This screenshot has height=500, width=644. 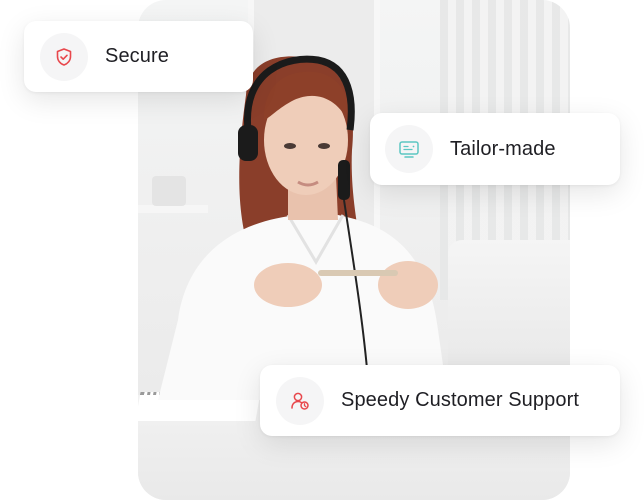 I want to click on feature-label-speedy-support: Speedy Customer Support, so click(x=460, y=400).